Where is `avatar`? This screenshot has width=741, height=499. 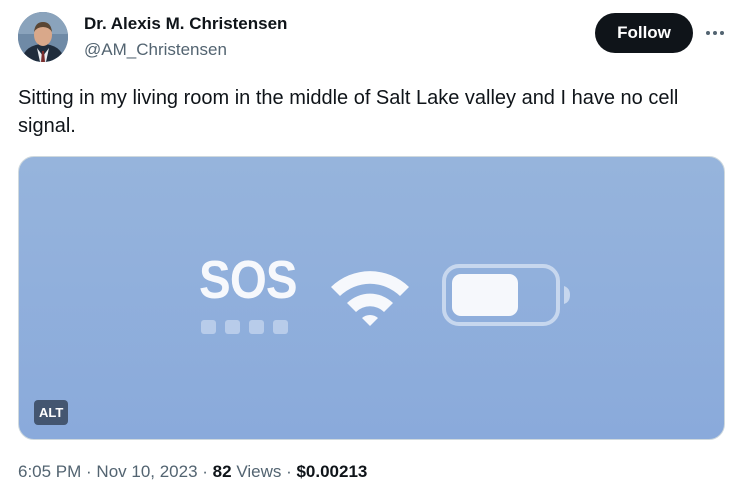
avatar is located at coordinates (43, 37).